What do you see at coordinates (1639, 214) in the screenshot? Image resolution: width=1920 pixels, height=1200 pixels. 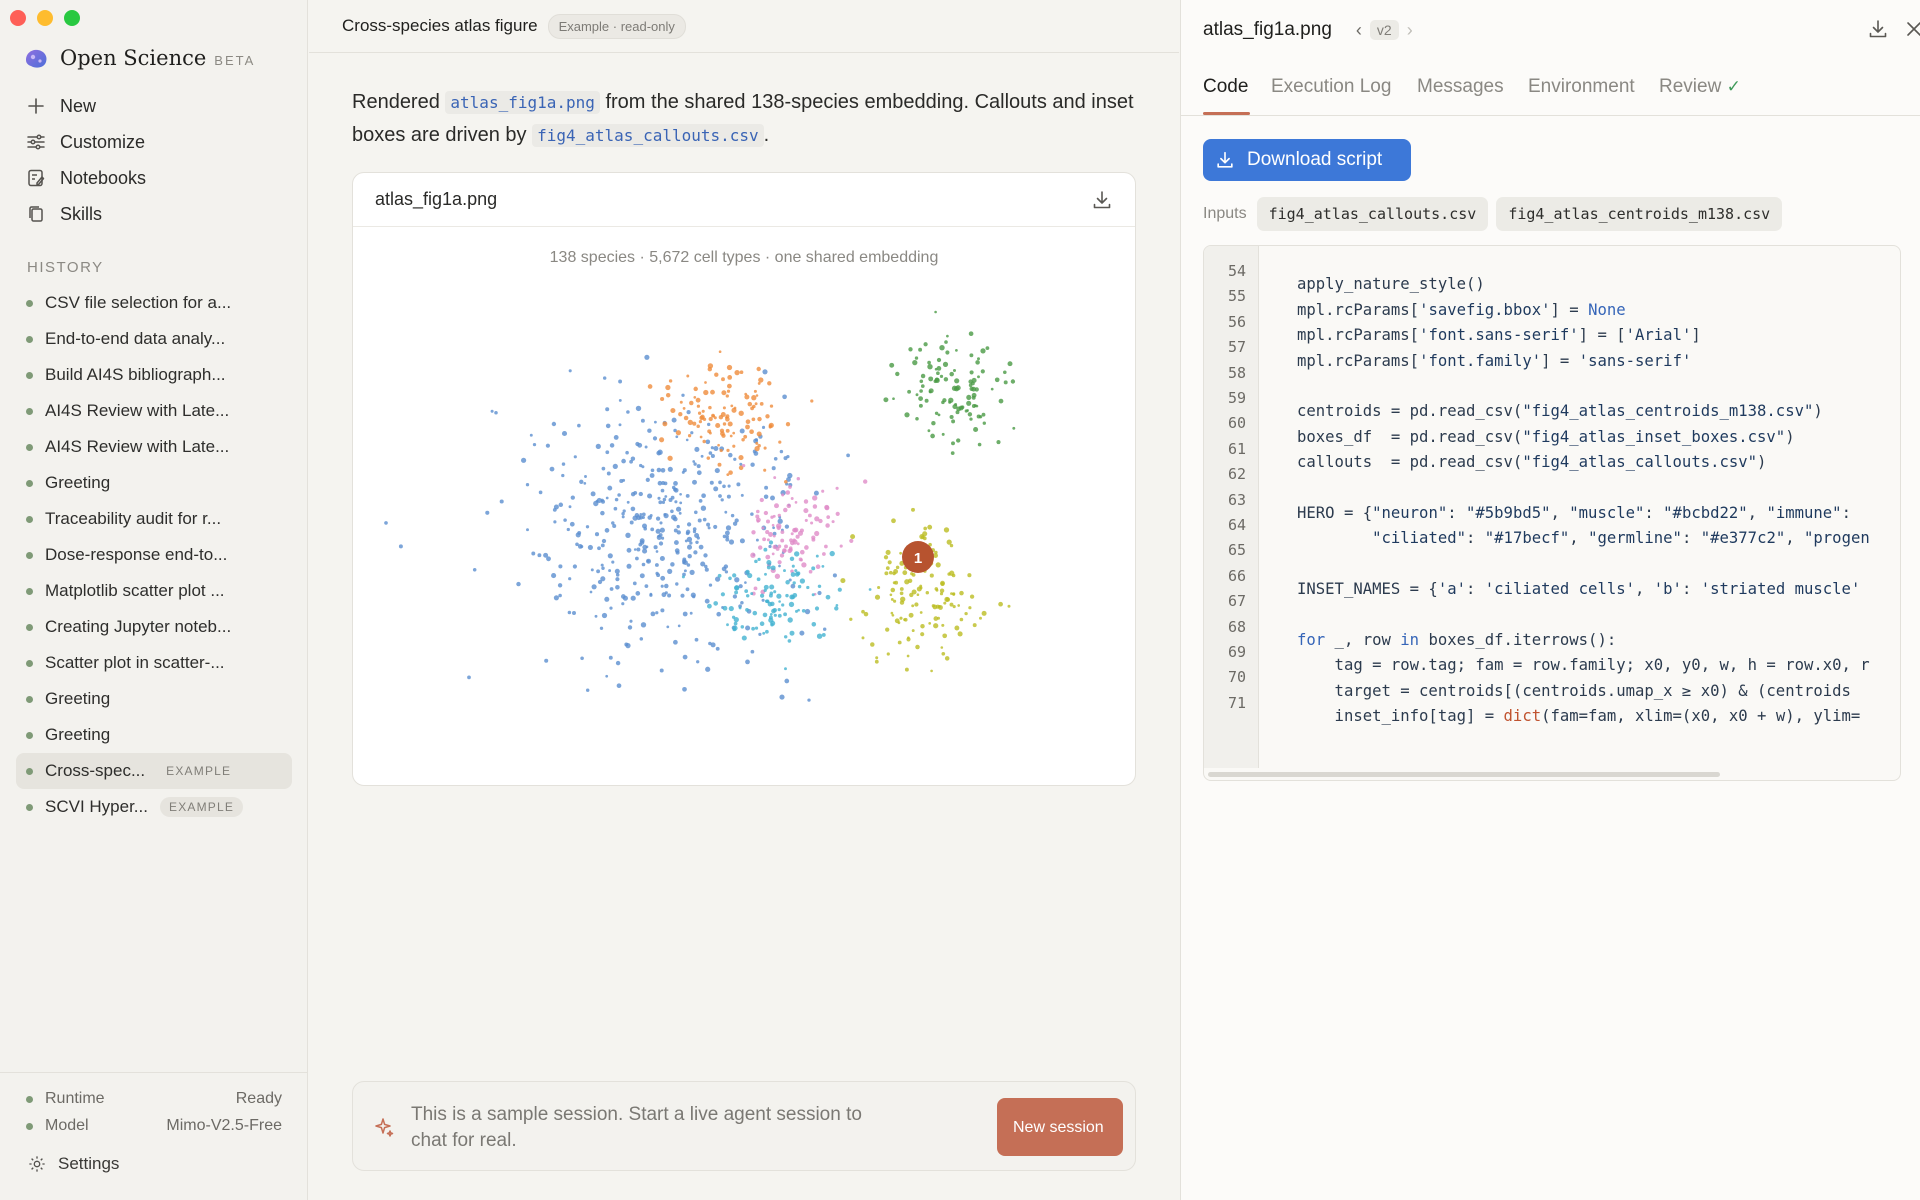 I see `input-file-chip: fig4_atlas_centroids_m138.csv` at bounding box center [1639, 214].